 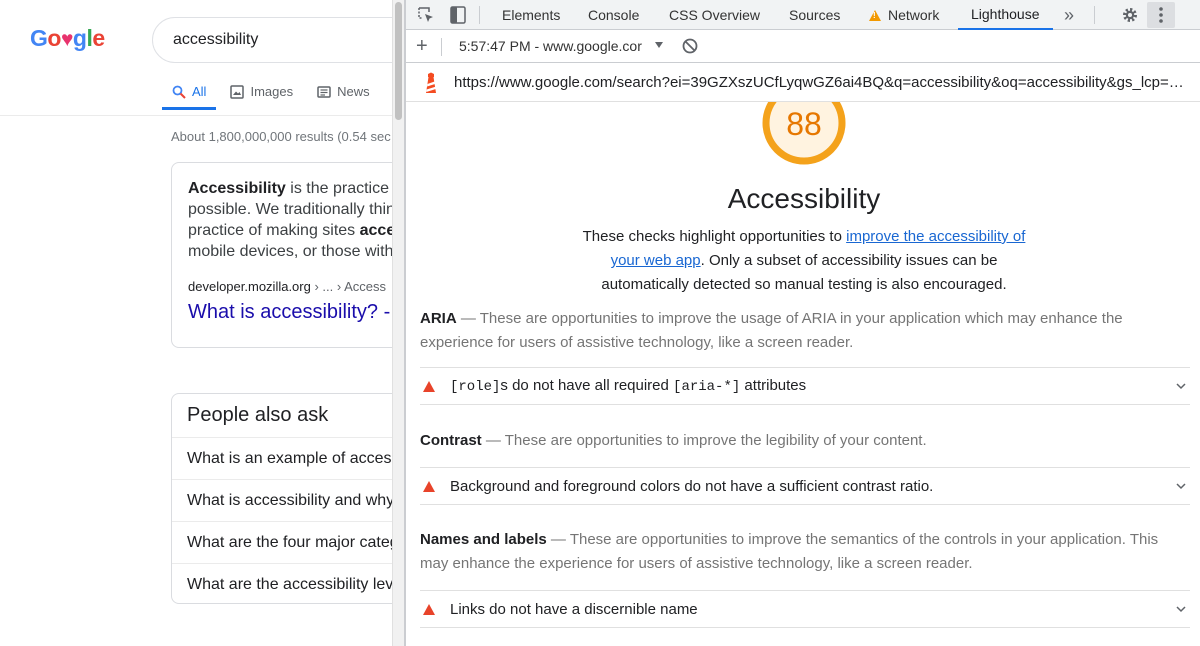 I want to click on group-title: Contrast, so click(x=451, y=440).